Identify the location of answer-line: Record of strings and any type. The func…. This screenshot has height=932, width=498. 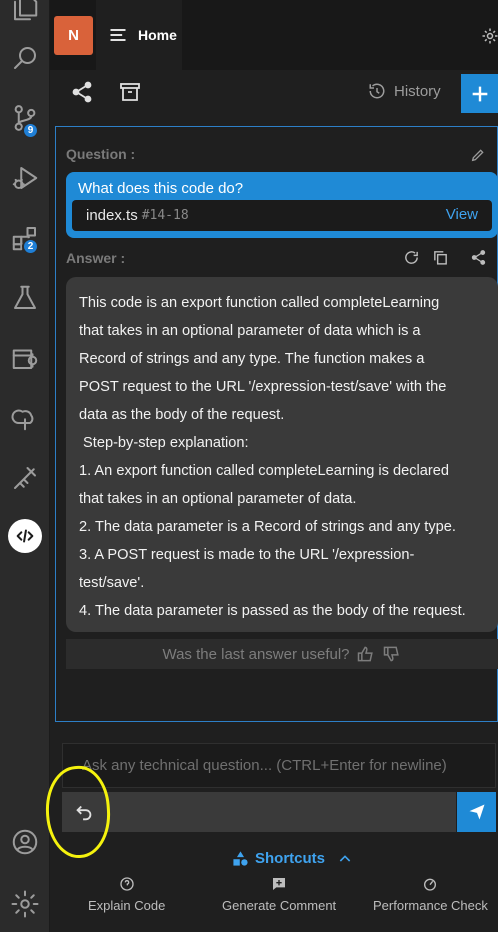
(252, 359).